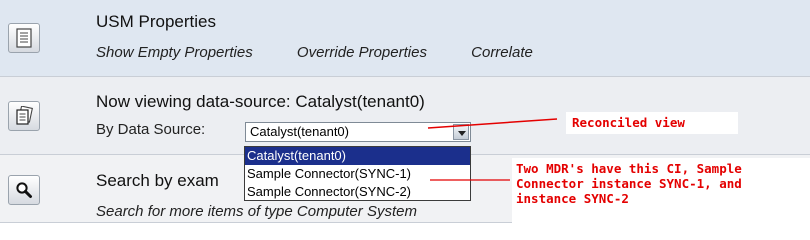  What do you see at coordinates (24, 116) in the screenshot?
I see `documents-icon` at bounding box center [24, 116].